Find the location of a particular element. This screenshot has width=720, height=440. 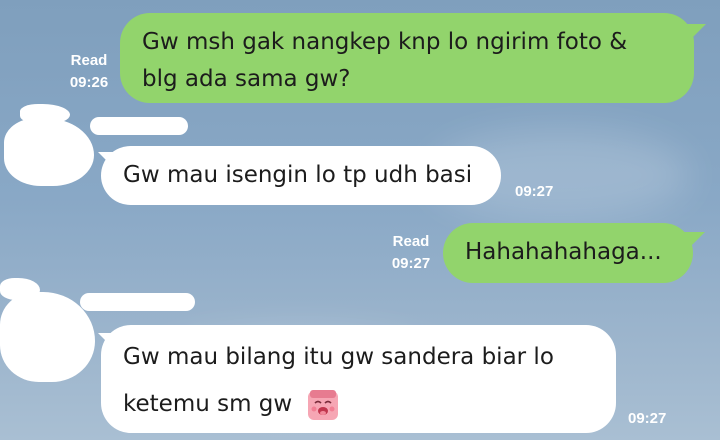

message-text-line-text: ketemu sm gw is located at coordinates (208, 404).